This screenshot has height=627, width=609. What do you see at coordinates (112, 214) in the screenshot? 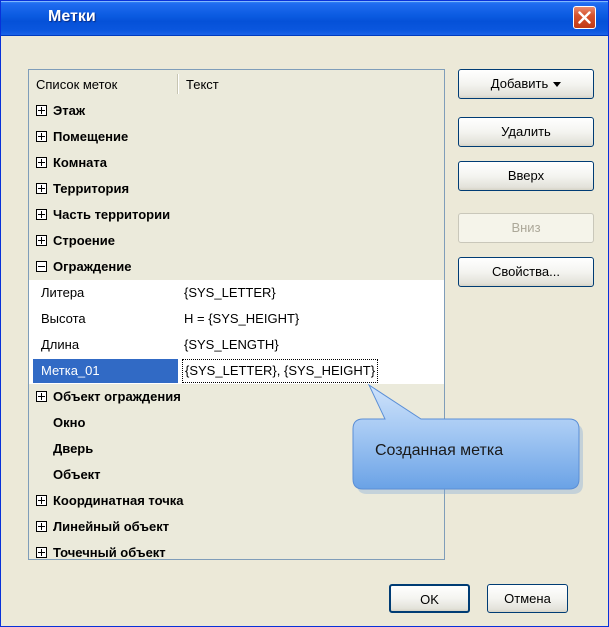
I see `group-label: Часть территории` at bounding box center [112, 214].